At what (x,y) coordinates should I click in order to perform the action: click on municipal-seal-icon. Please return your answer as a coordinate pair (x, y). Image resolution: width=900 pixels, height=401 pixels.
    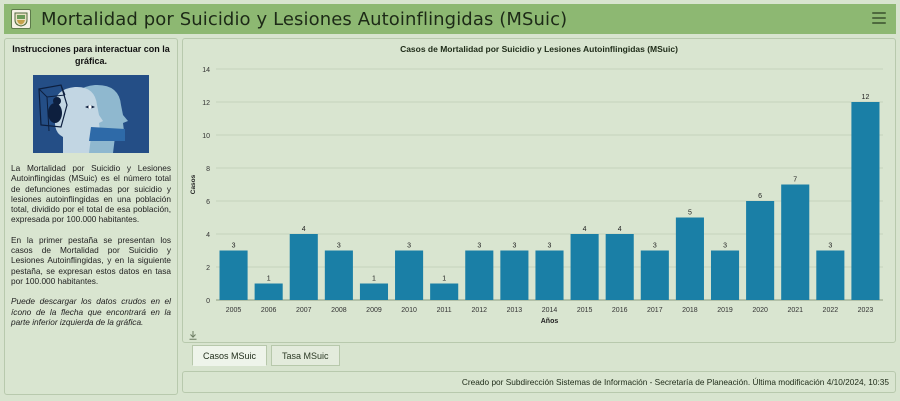
    Looking at the image, I should click on (21, 19).